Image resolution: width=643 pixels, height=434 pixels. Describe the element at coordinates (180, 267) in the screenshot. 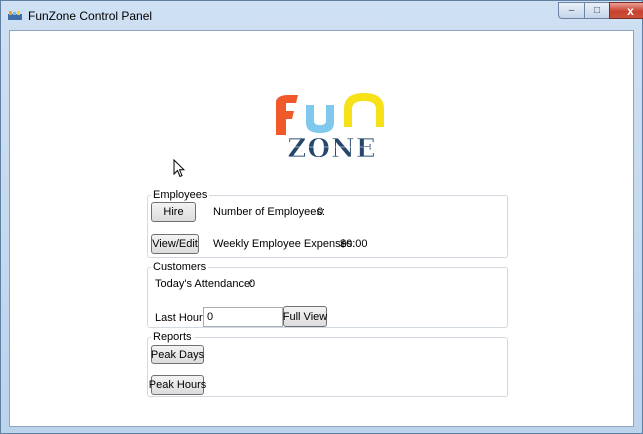

I see `customers-legend: Customers` at that location.